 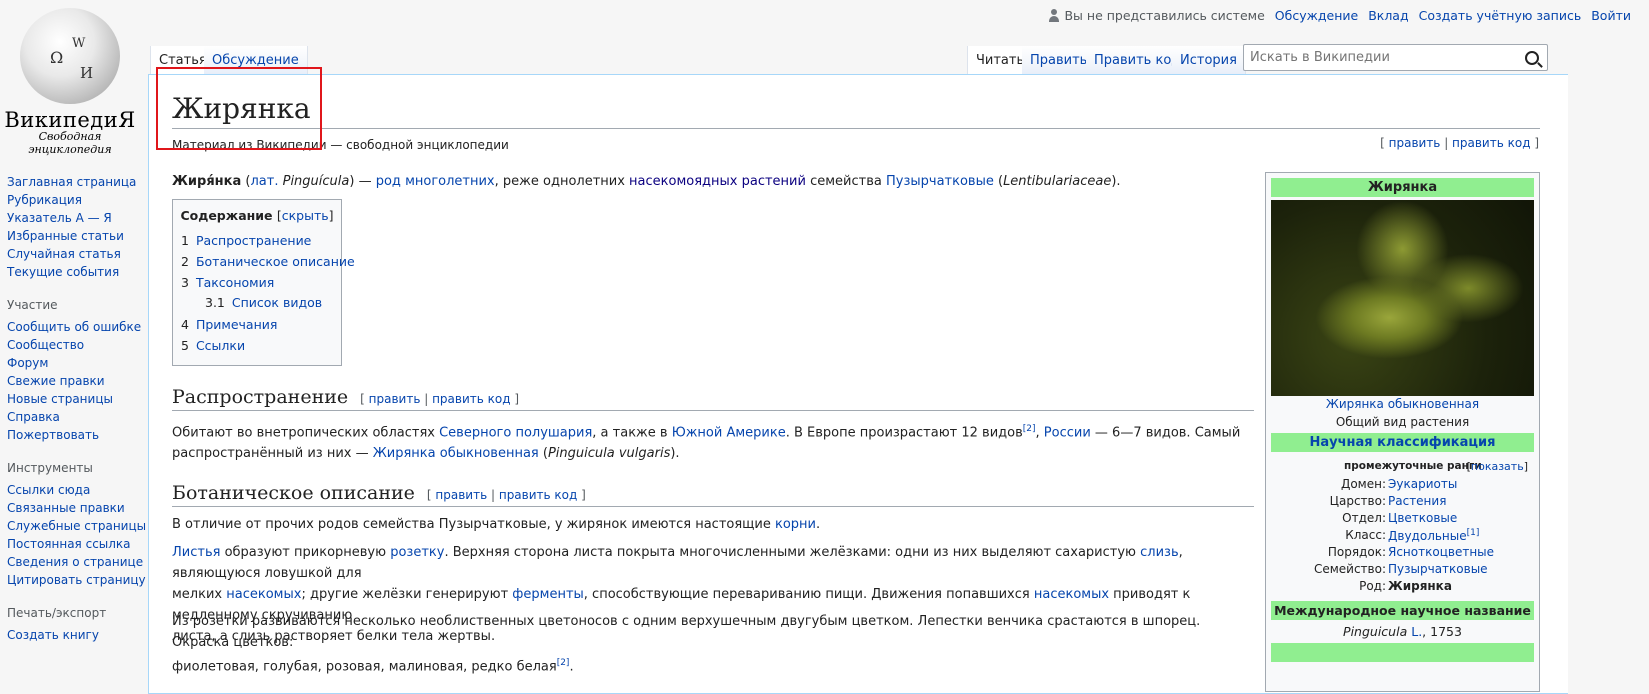 I want to click on toc-link: Таксономия, so click(x=235, y=282).